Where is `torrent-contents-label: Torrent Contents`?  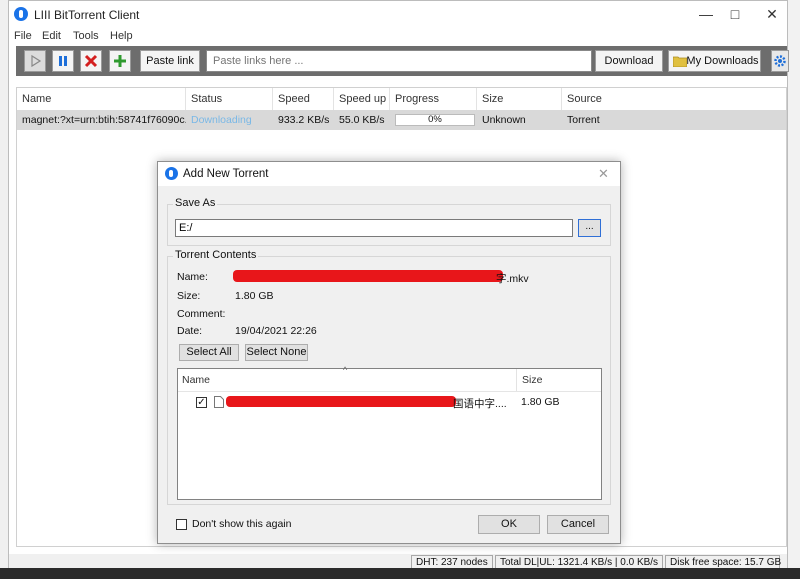
torrent-contents-label: Torrent Contents is located at coordinates (216, 255).